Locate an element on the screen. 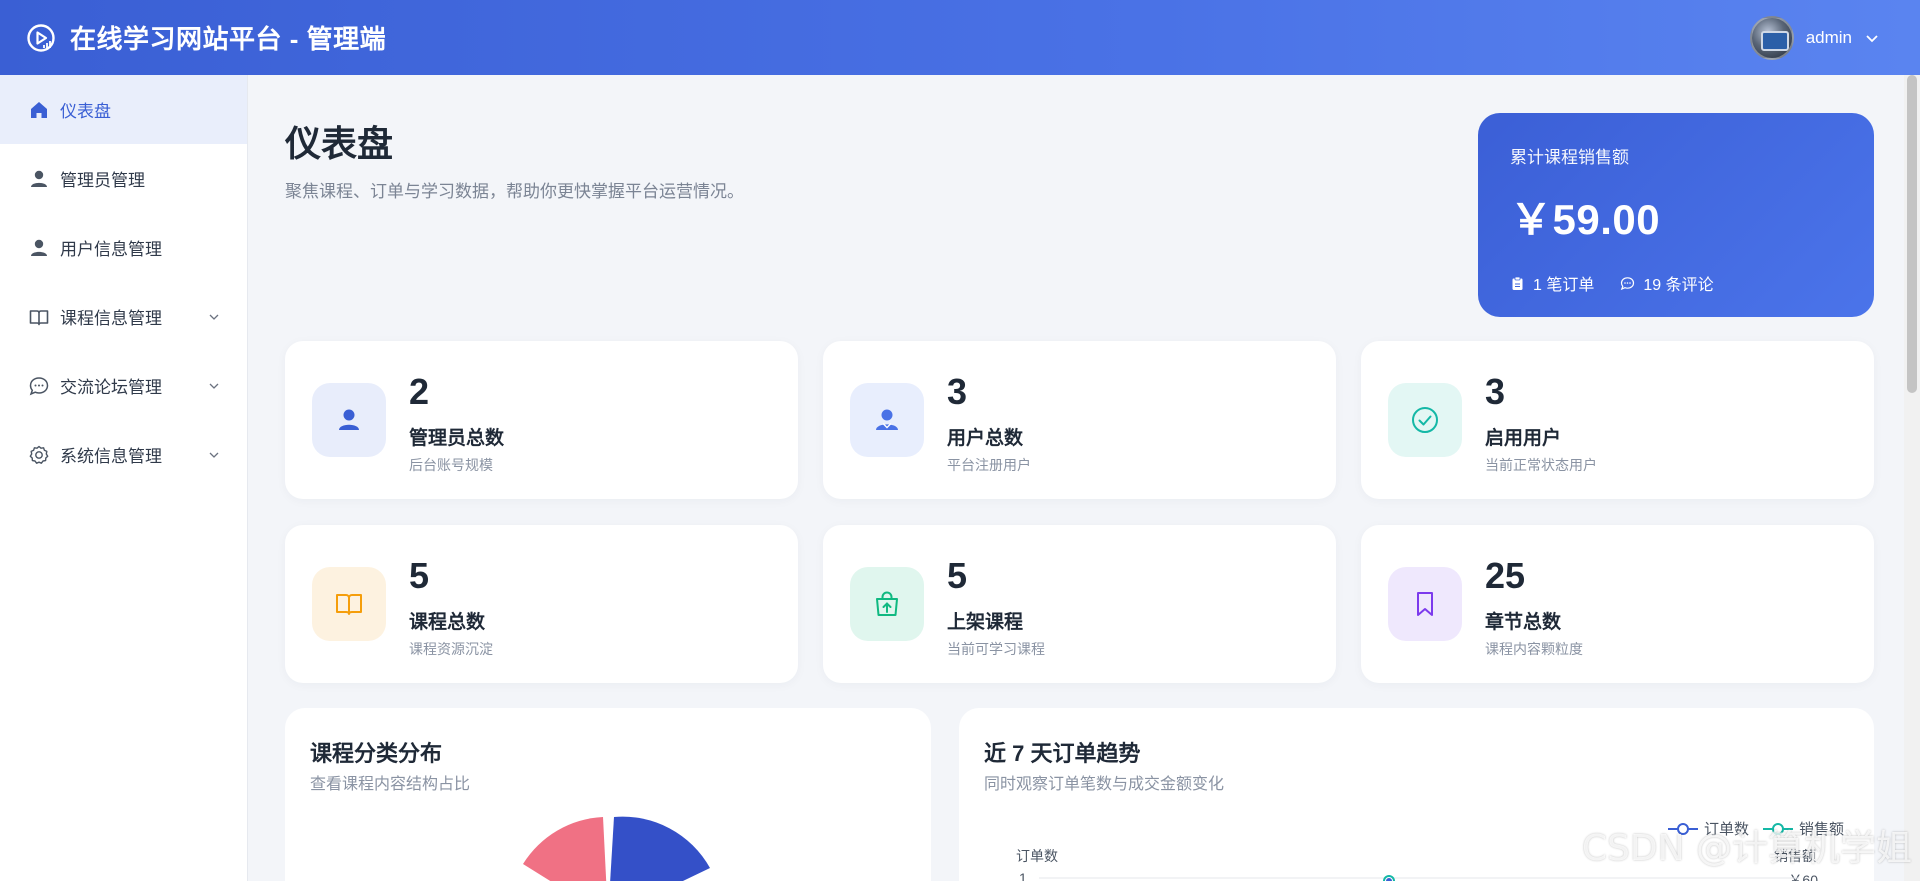 This screenshot has height=881, width=1920. clipboard-icon is located at coordinates (1517, 283).